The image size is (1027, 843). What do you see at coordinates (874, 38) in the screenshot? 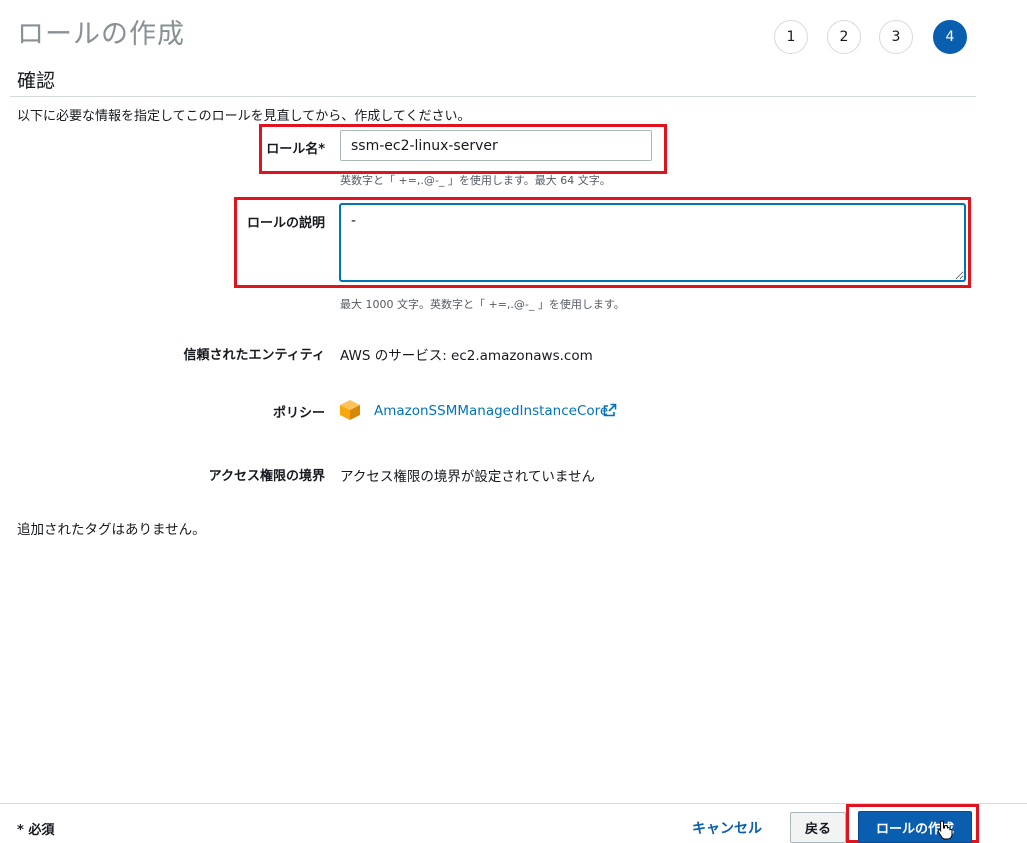
I see `wizard-steps: 1 2 3 4` at bounding box center [874, 38].